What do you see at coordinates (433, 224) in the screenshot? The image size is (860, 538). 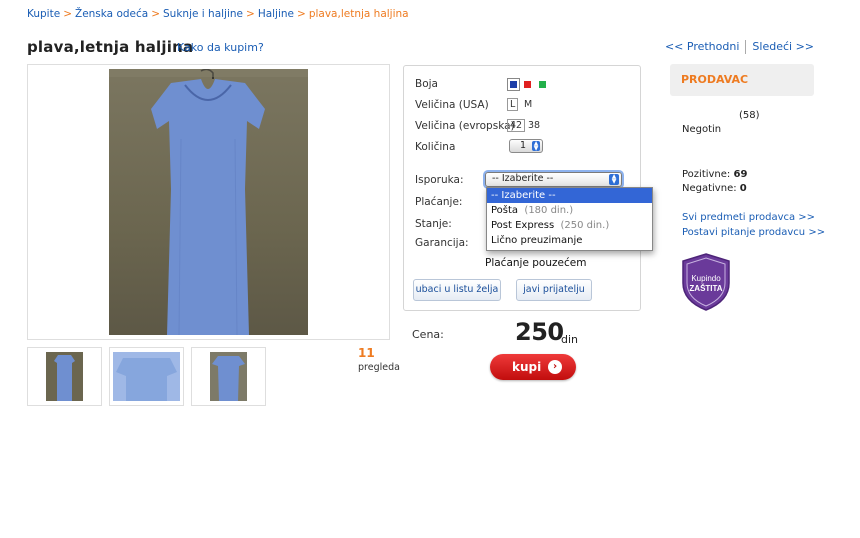 I see `condition-label: Stanje:` at bounding box center [433, 224].